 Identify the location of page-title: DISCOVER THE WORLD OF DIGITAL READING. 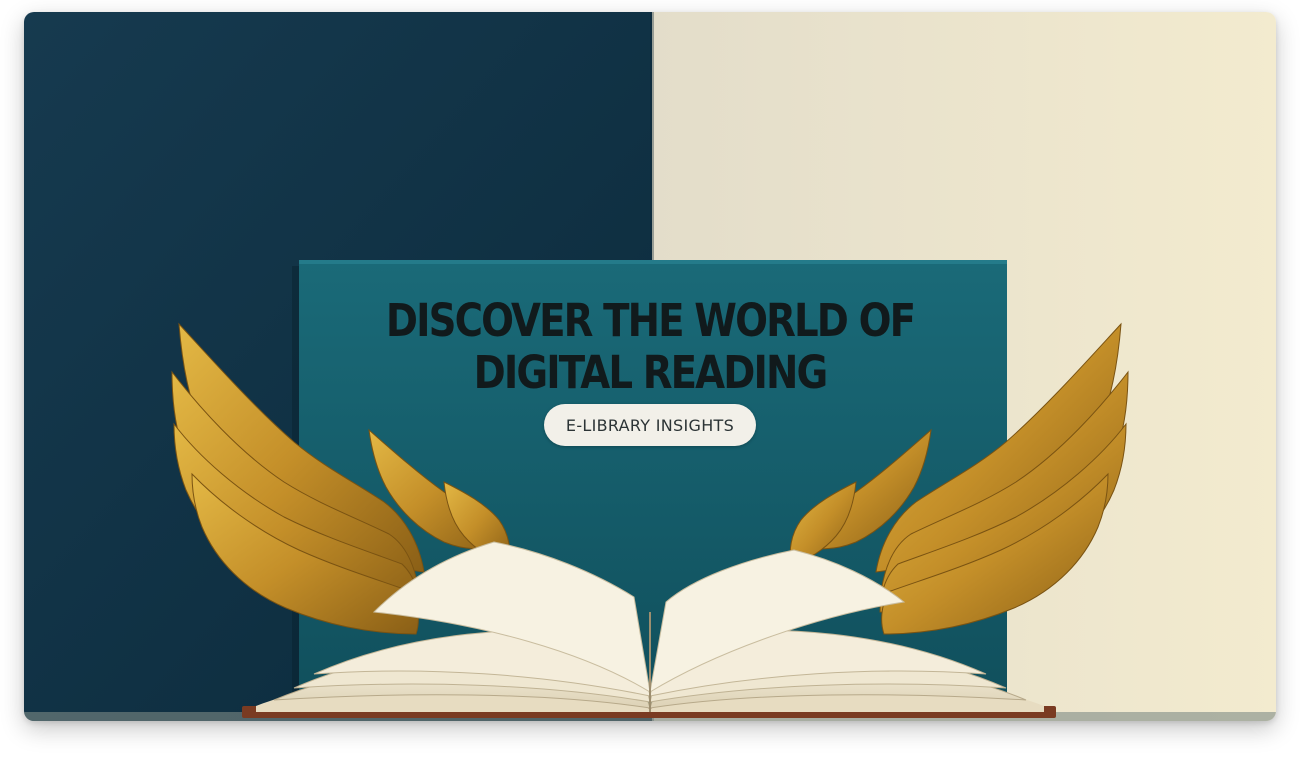
(650, 347).